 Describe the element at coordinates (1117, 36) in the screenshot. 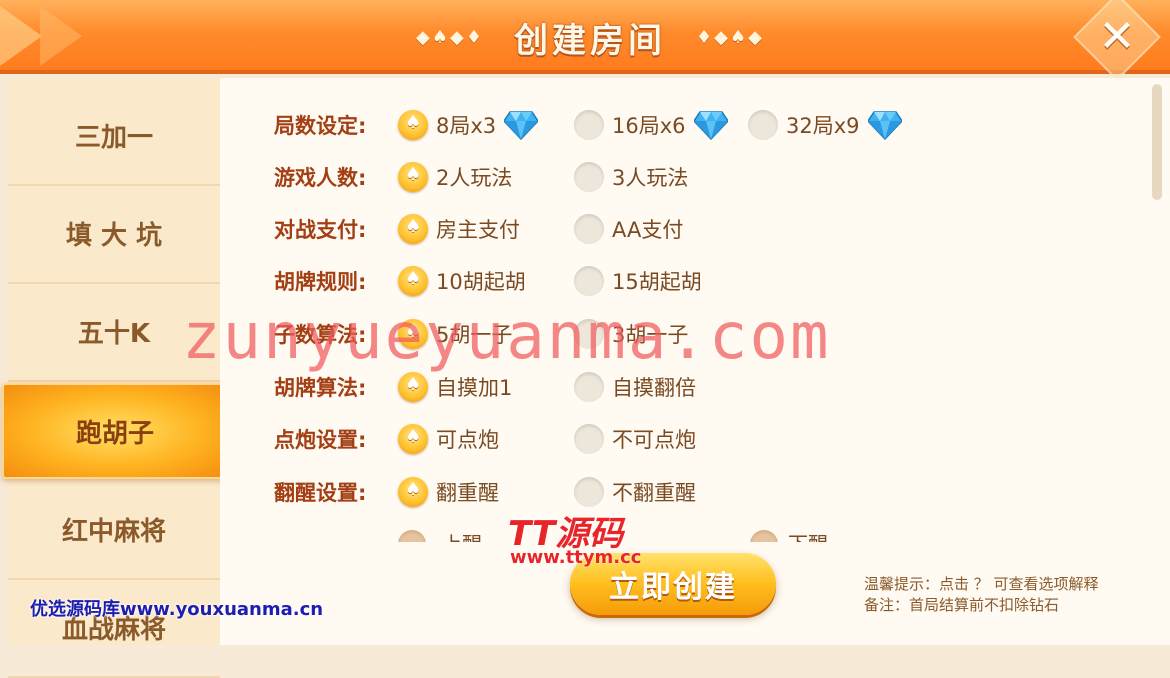

I see `close-icon: ✕` at that location.